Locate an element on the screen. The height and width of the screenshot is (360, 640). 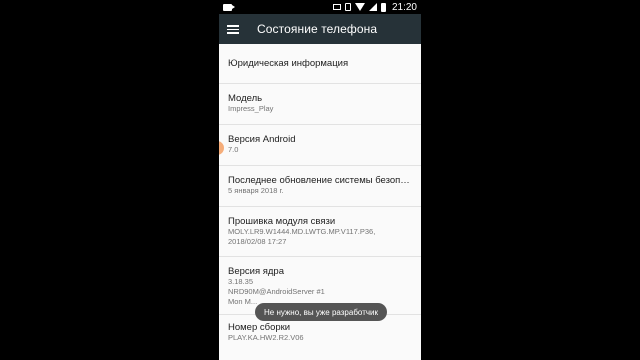
item-subtitle: 7.0 is located at coordinates (233, 149).